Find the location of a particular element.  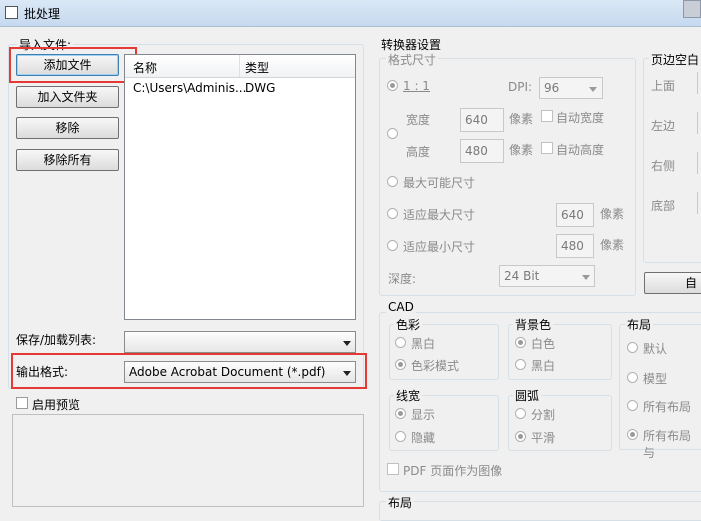

black-radio is located at coordinates (520, 364).